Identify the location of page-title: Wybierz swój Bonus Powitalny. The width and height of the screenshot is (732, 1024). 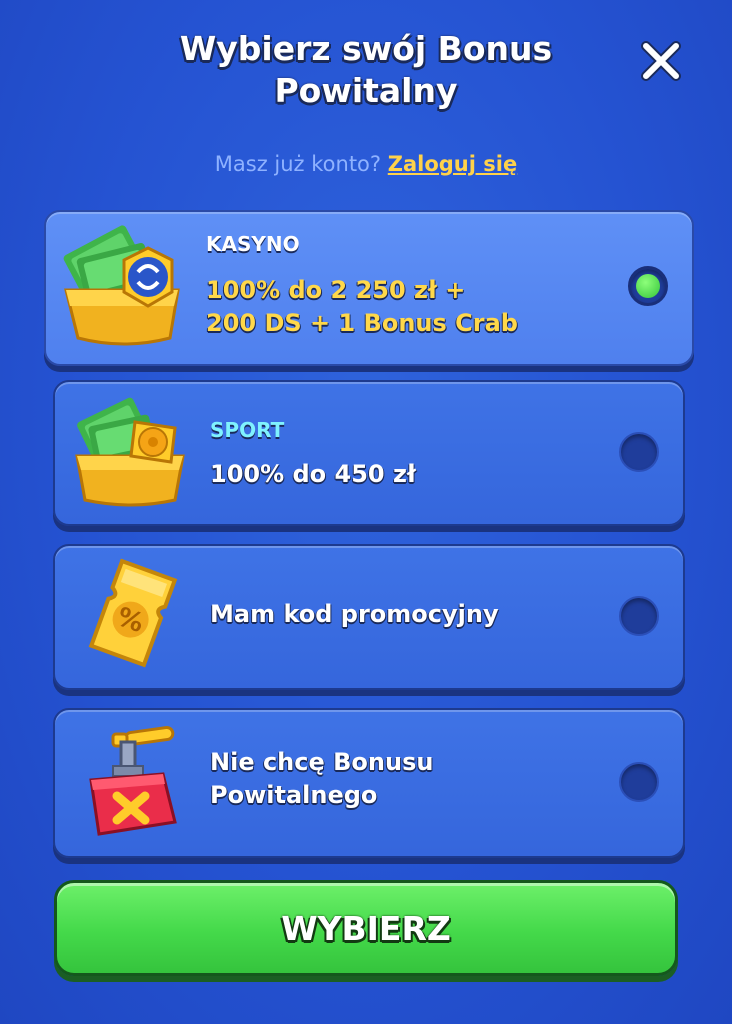
(366, 69).